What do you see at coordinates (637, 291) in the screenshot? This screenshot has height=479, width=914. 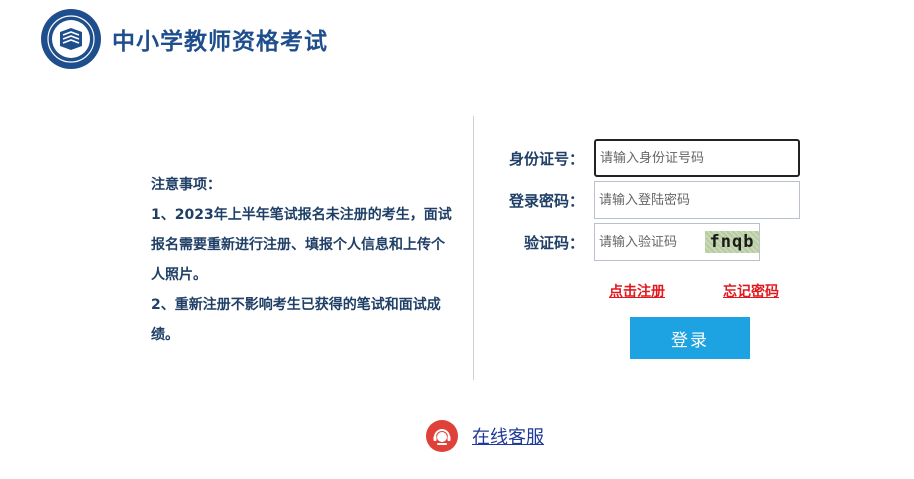 I see `register-link: 点击注册` at bounding box center [637, 291].